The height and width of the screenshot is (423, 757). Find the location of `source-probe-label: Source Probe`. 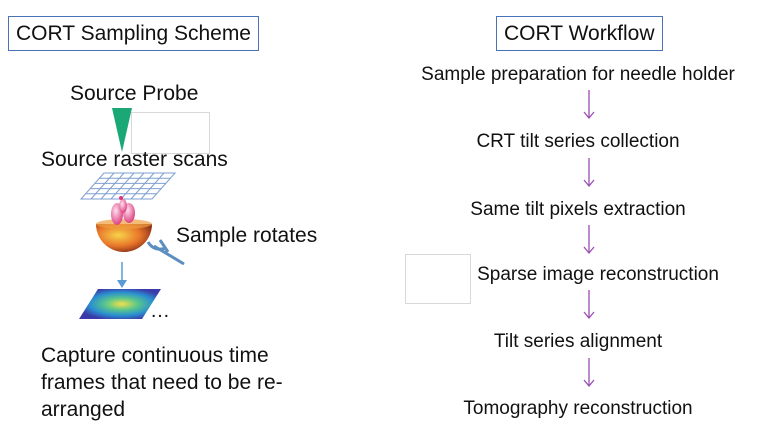

source-probe-label: Source Probe is located at coordinates (134, 93).